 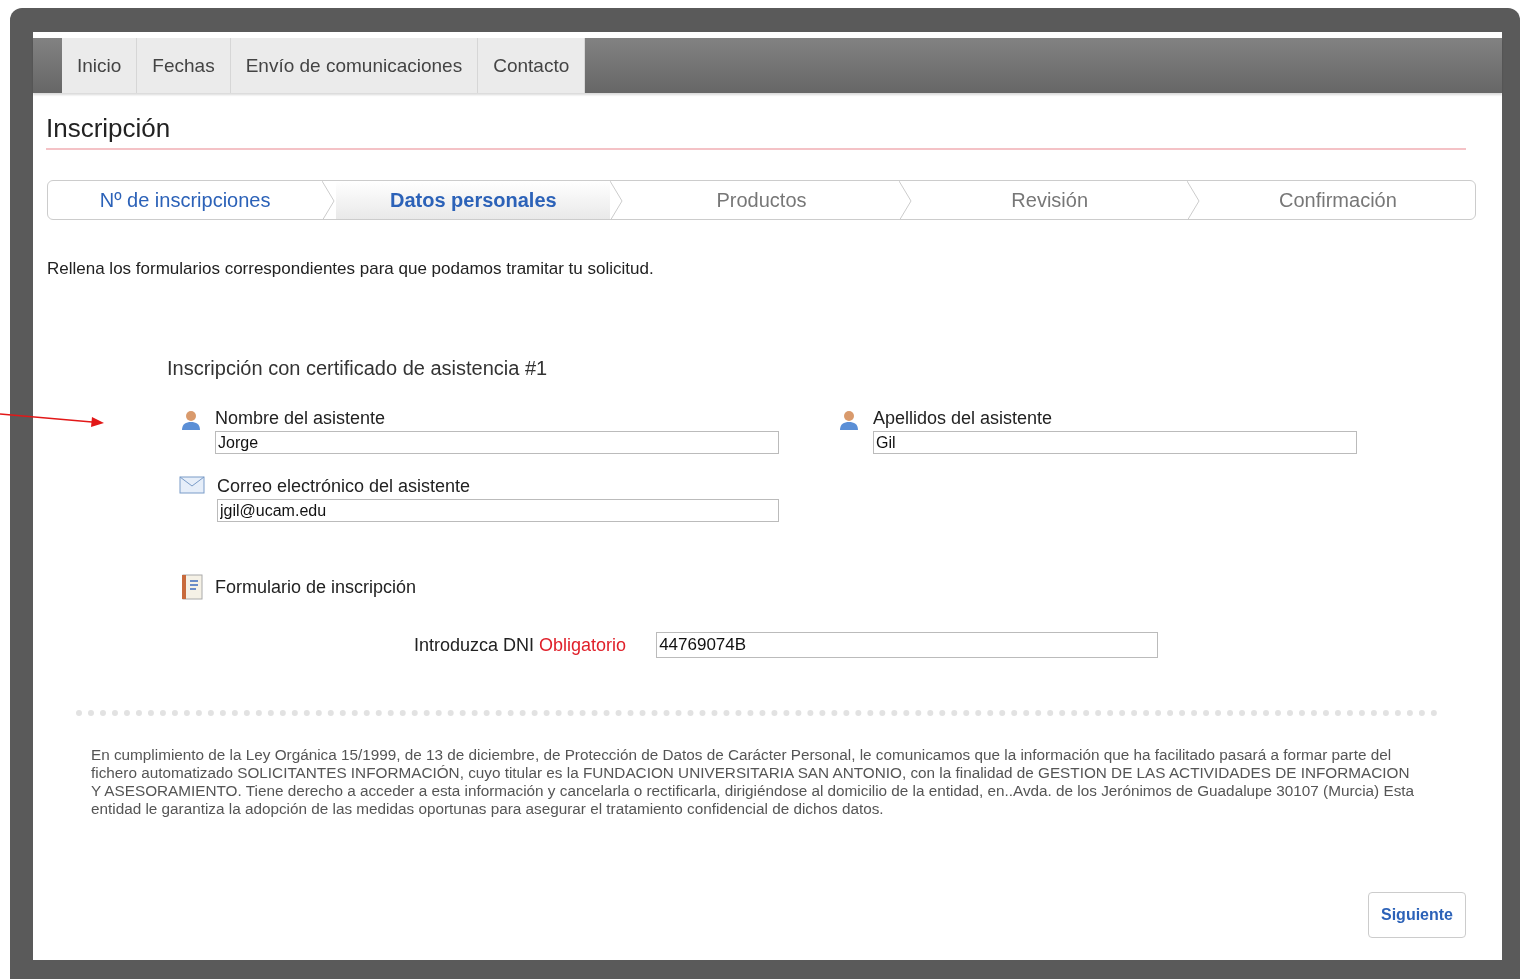 What do you see at coordinates (185, 200) in the screenshot?
I see `wizard-step: Nº de inscripciones` at bounding box center [185, 200].